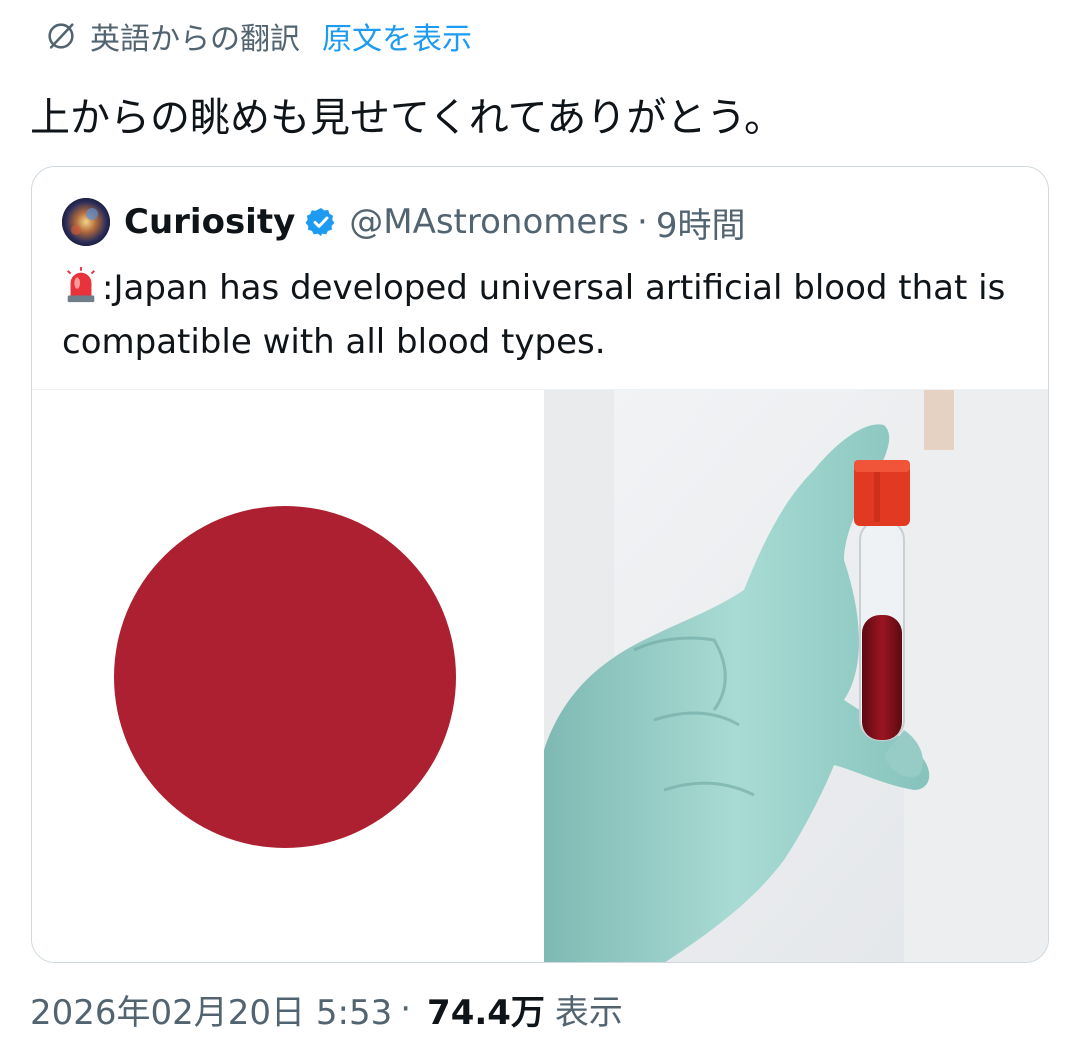 The width and height of the screenshot is (1080, 1062). What do you see at coordinates (81, 284) in the screenshot?
I see `police-light-emoji-icon` at bounding box center [81, 284].